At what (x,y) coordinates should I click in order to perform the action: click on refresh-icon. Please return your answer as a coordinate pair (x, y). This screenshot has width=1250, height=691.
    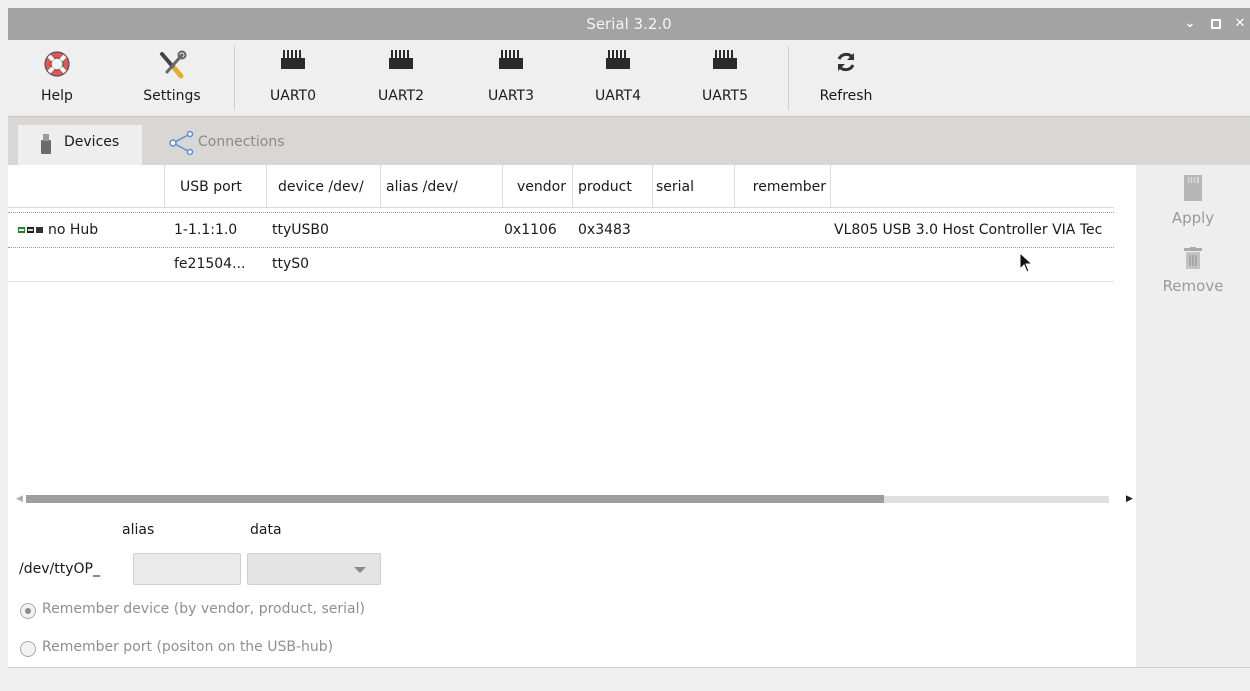
    Looking at the image, I should click on (846, 64).